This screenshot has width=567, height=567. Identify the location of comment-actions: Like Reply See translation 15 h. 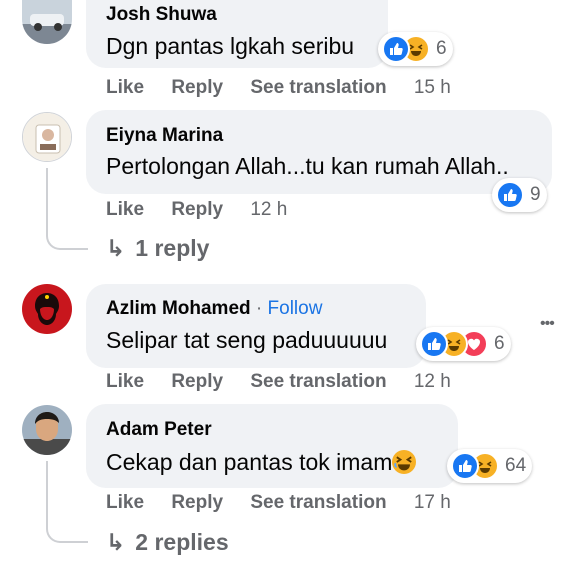
(278, 88).